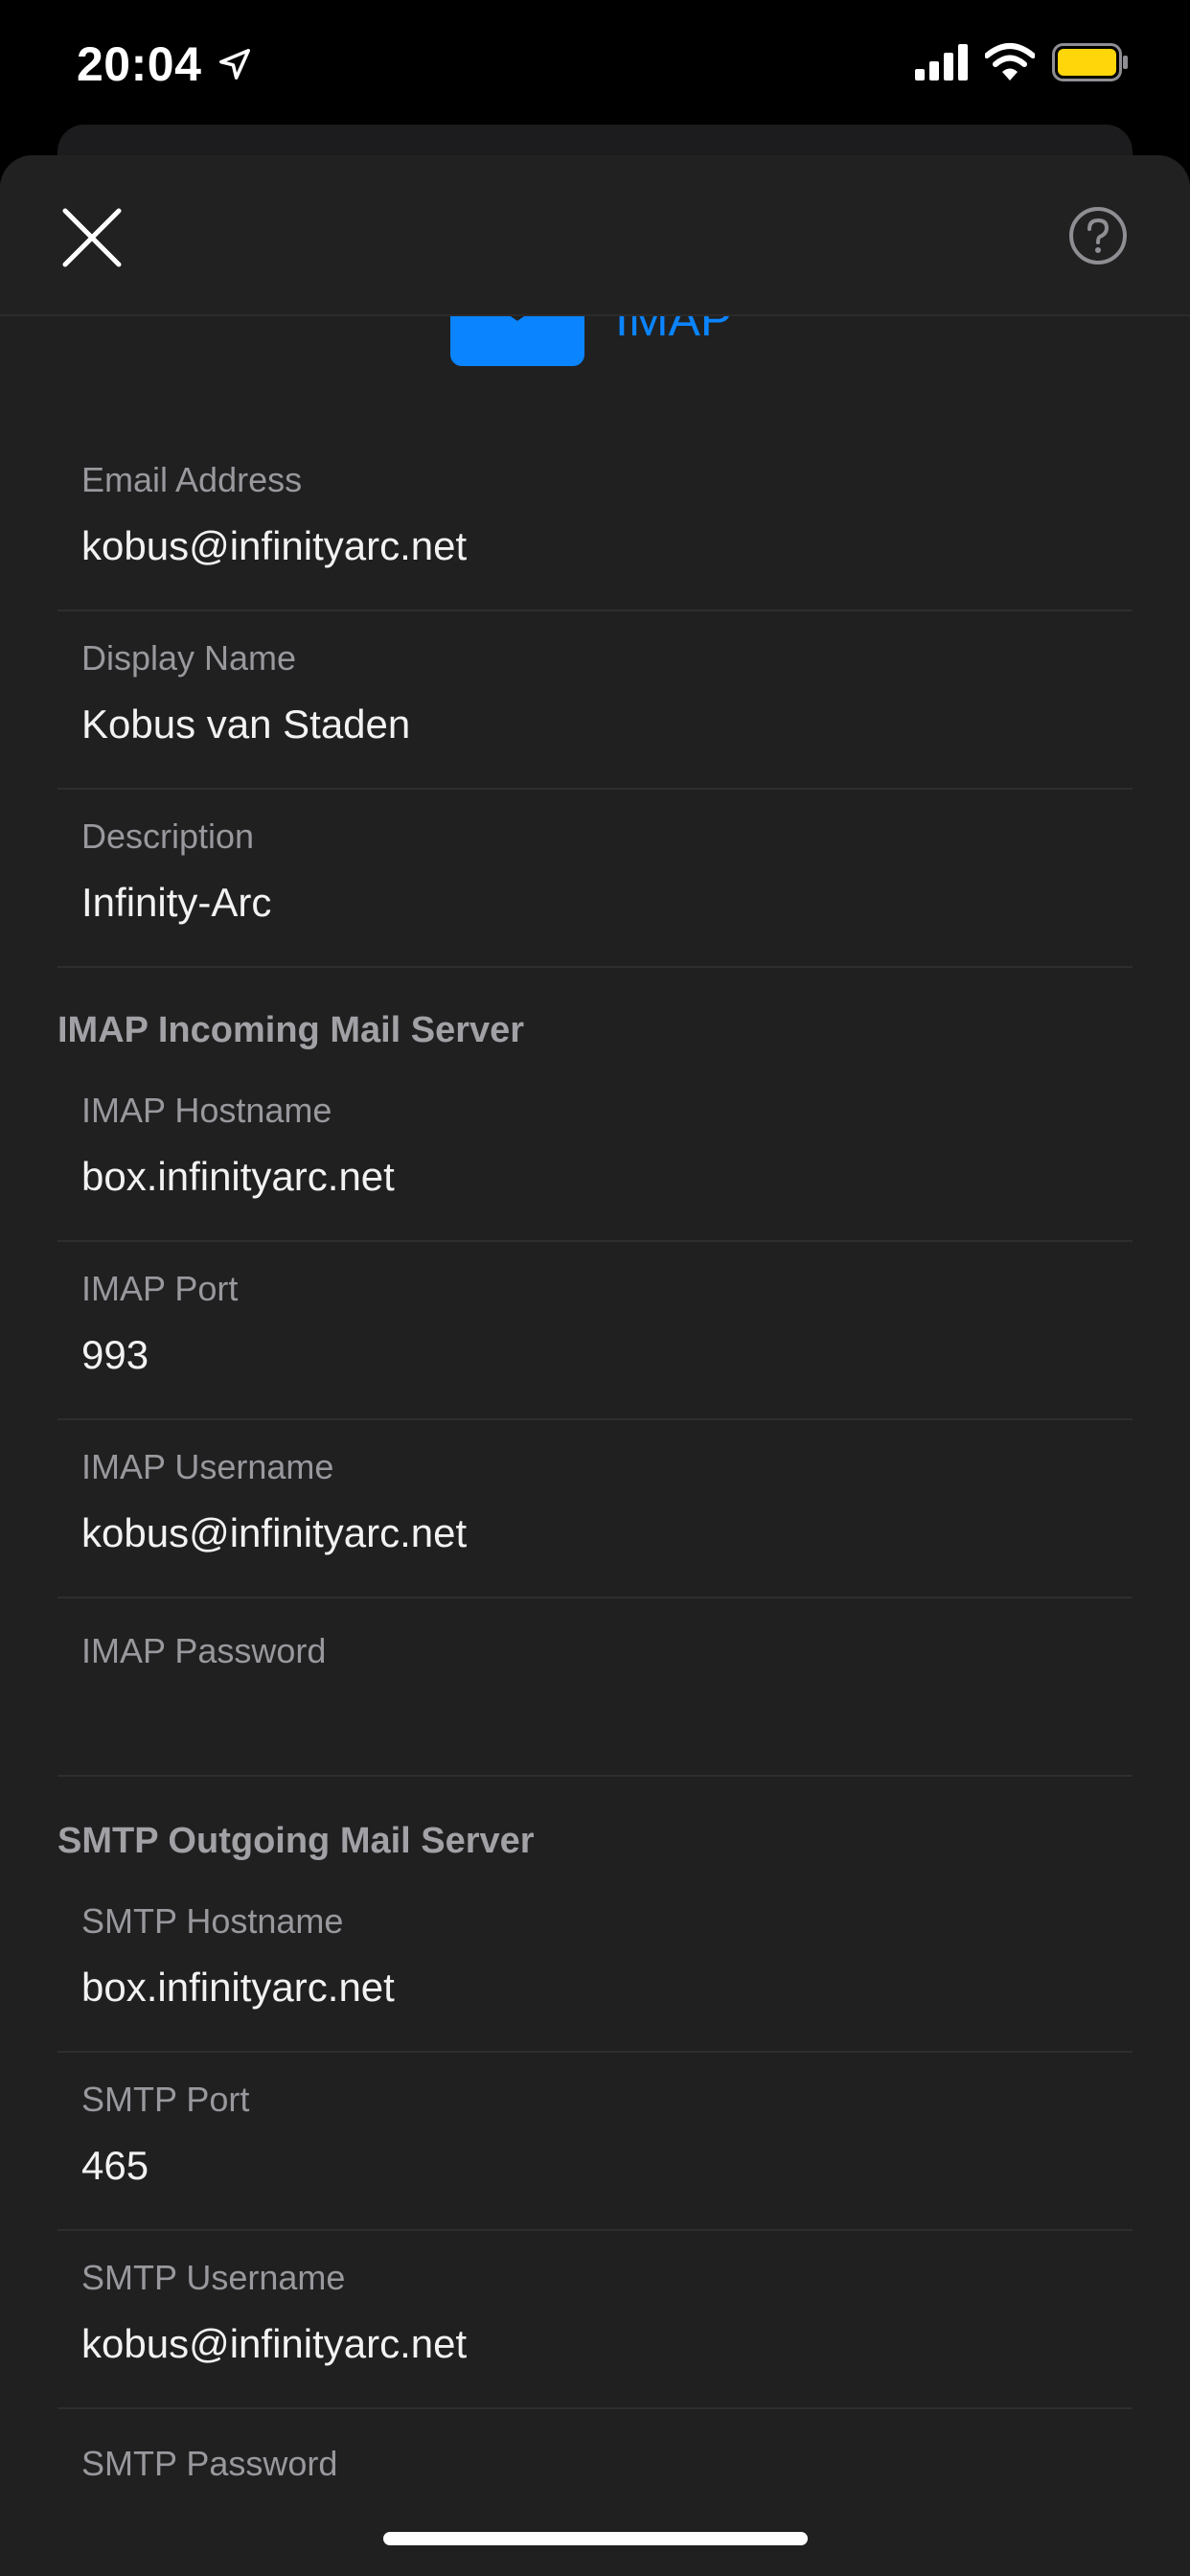  I want to click on imap-hostname-field: IMAP Hostname, so click(595, 1153).